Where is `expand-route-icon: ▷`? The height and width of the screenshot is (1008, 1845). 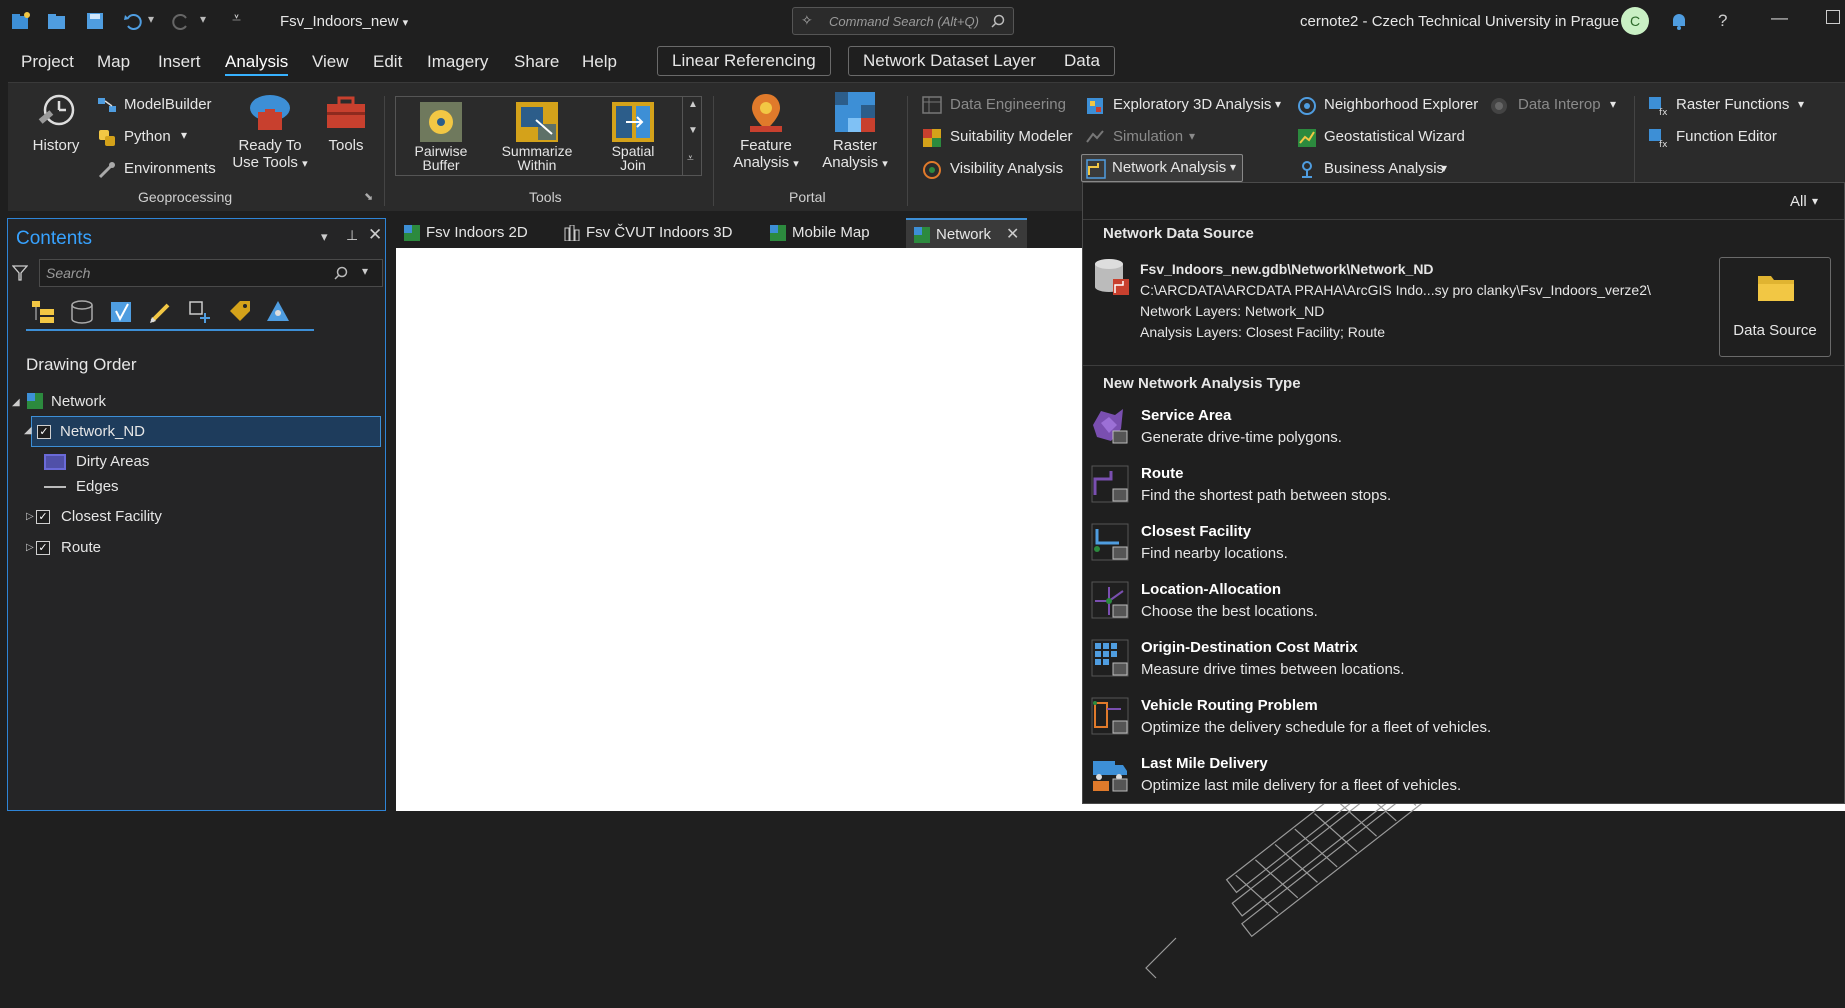
expand-route-icon: ▷ is located at coordinates (30, 547).